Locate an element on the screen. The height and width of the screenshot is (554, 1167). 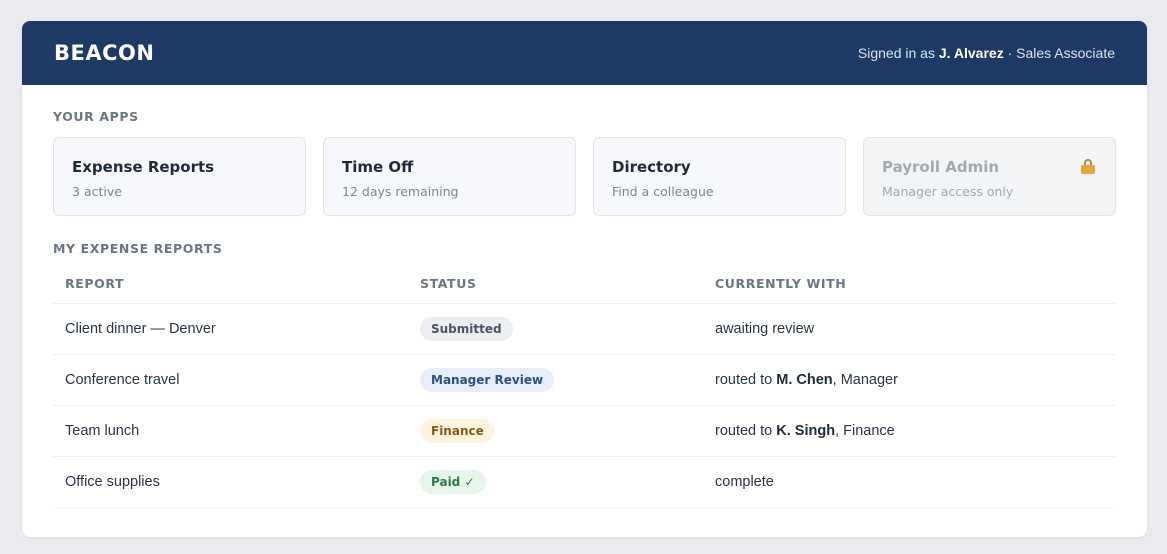
reports-section-title: MY EXPENSE REPORTS is located at coordinates (138, 248).